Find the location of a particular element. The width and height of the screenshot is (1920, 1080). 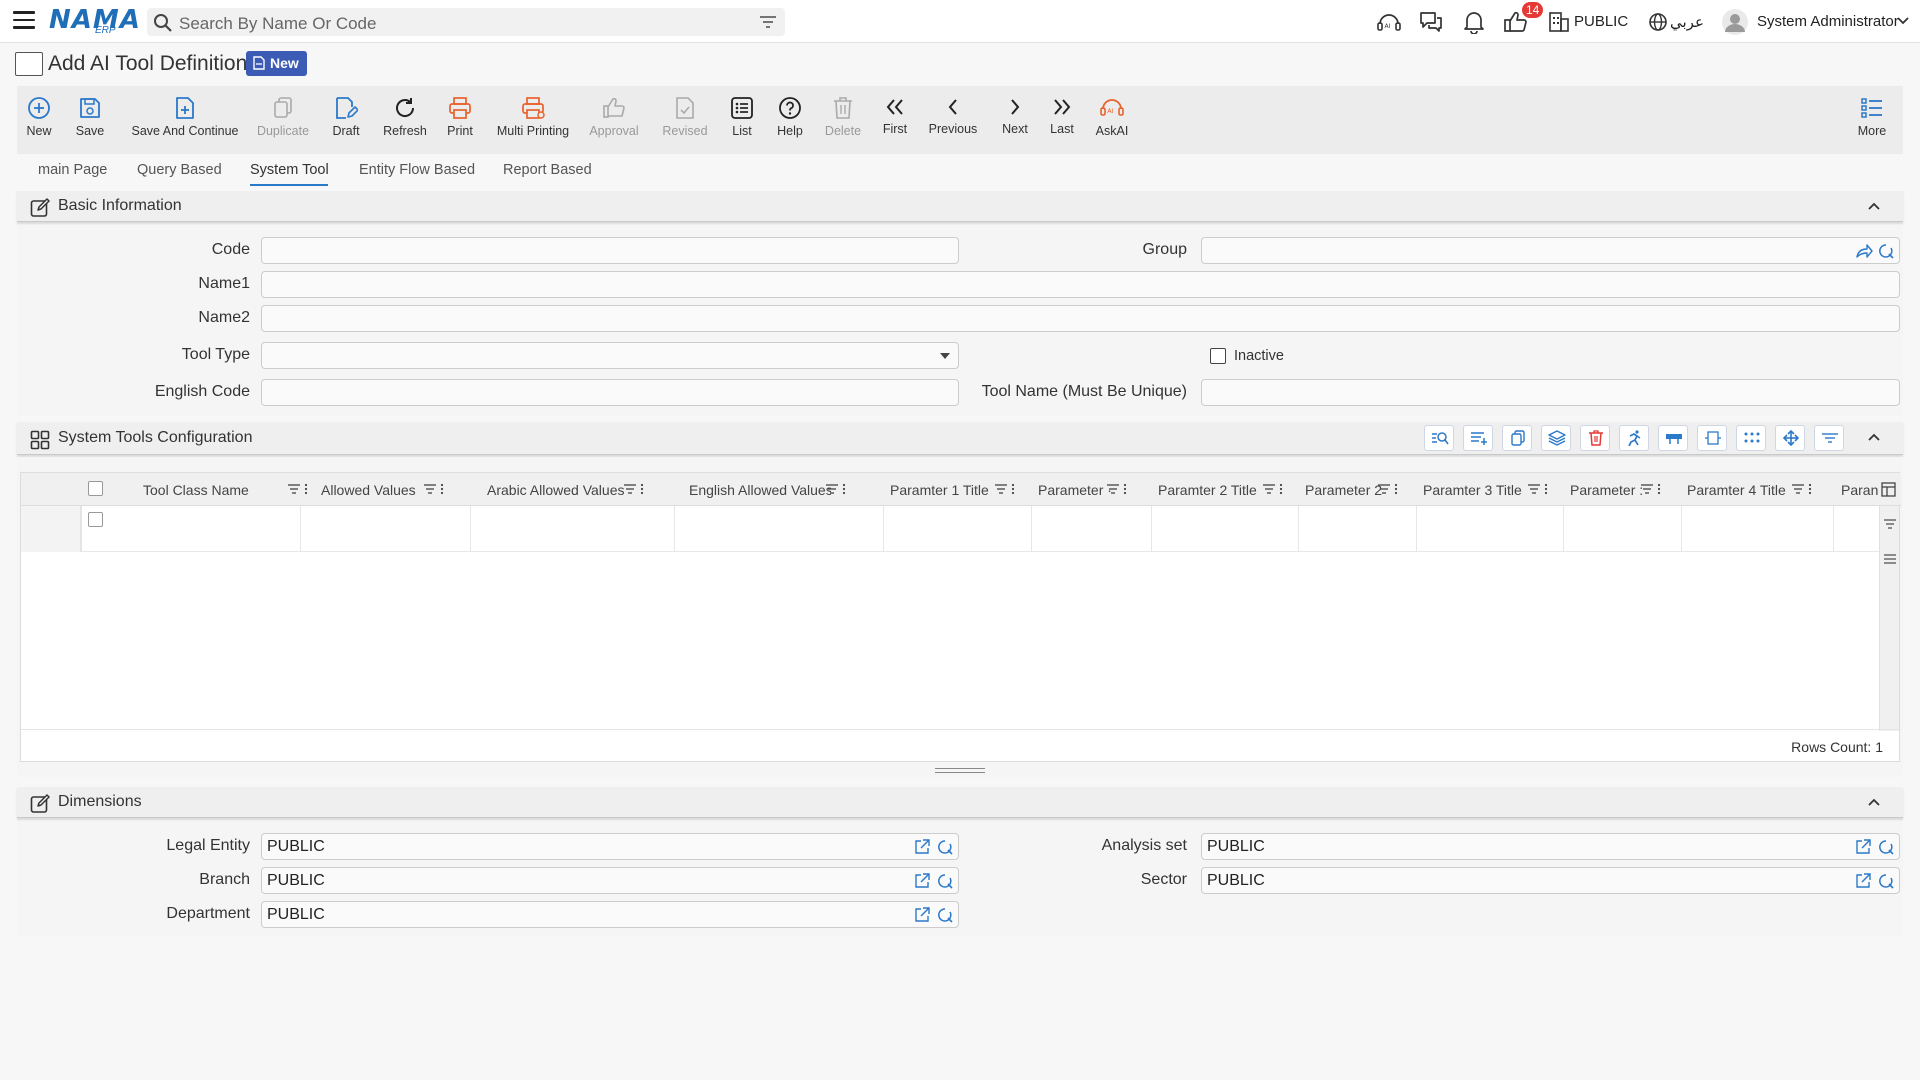

grid-move-button is located at coordinates (1790, 438).